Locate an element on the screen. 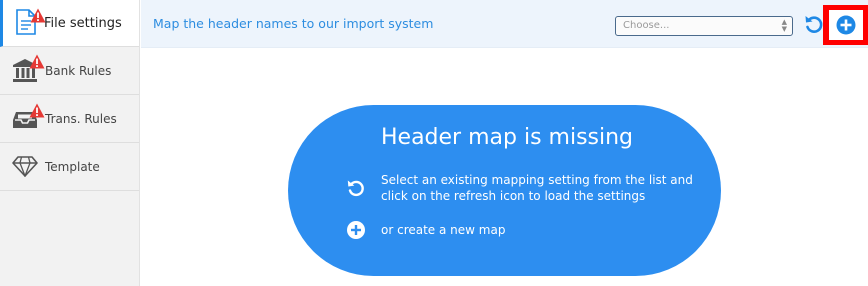 This screenshot has width=868, height=286. add-map-highlight is located at coordinates (845, 25).